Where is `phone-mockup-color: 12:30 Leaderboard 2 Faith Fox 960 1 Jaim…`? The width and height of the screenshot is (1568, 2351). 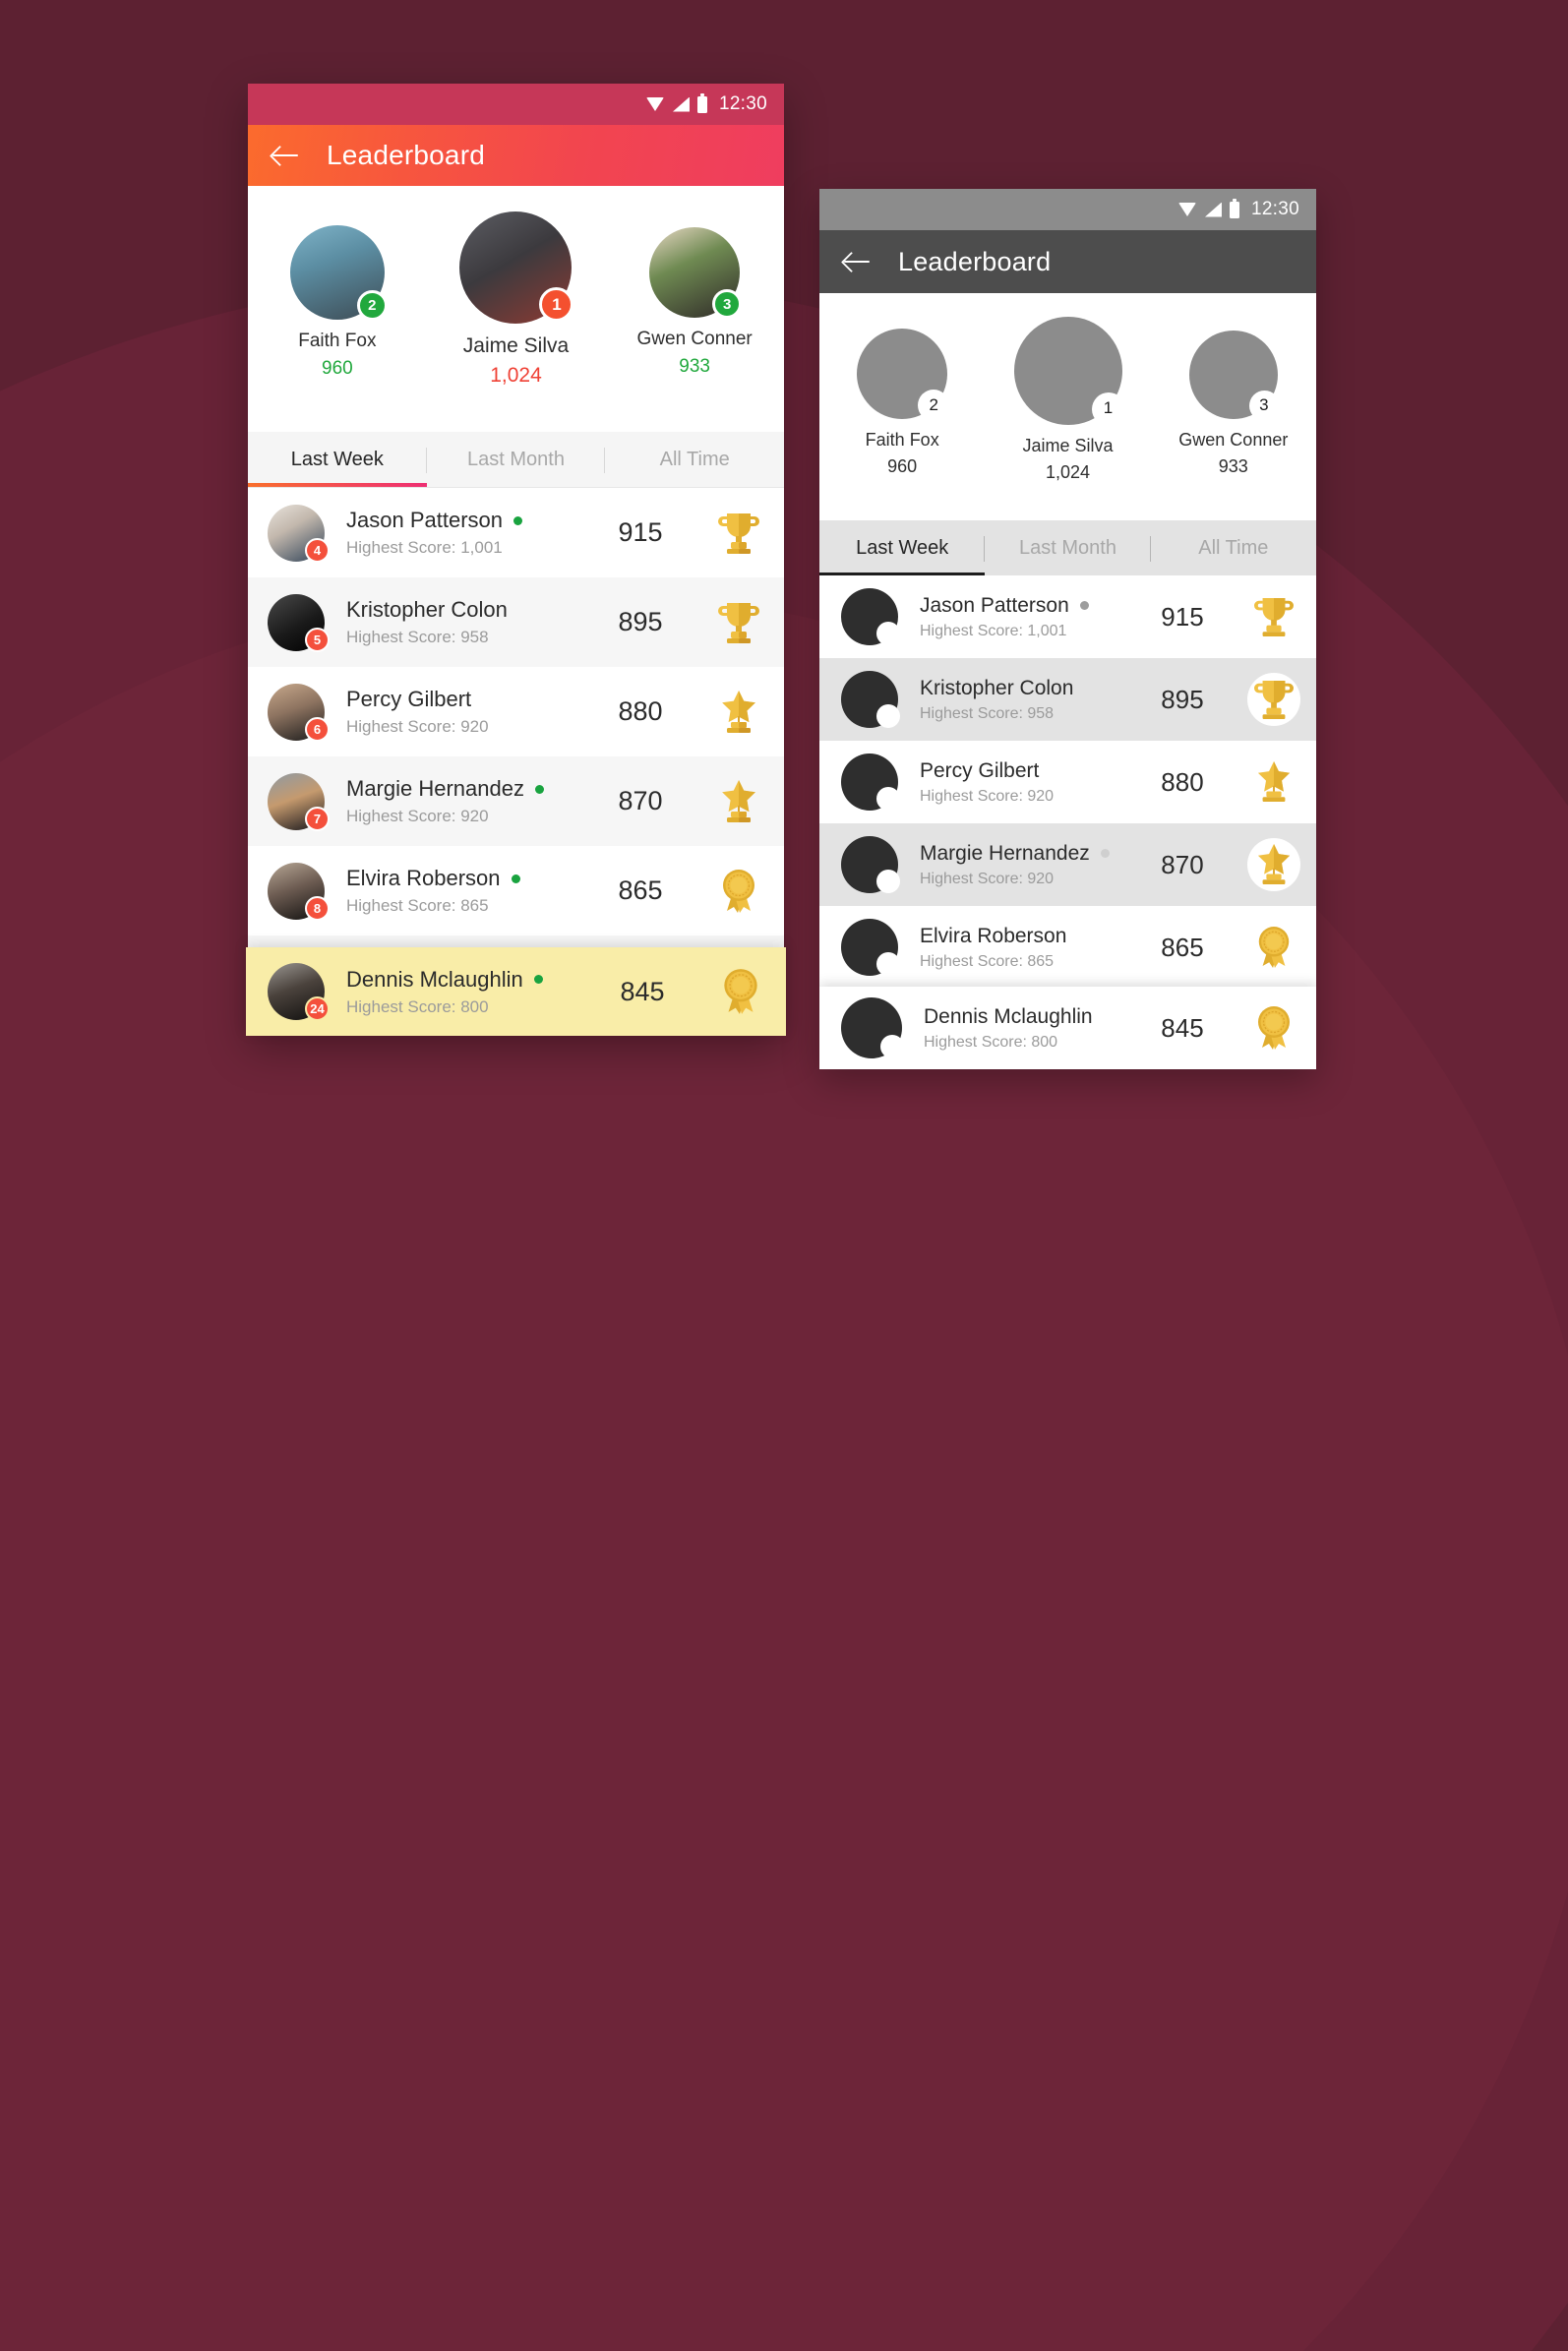
phone-mockup-color: 12:30 Leaderboard 2 Faith Fox 960 1 Jaim… is located at coordinates (516, 560).